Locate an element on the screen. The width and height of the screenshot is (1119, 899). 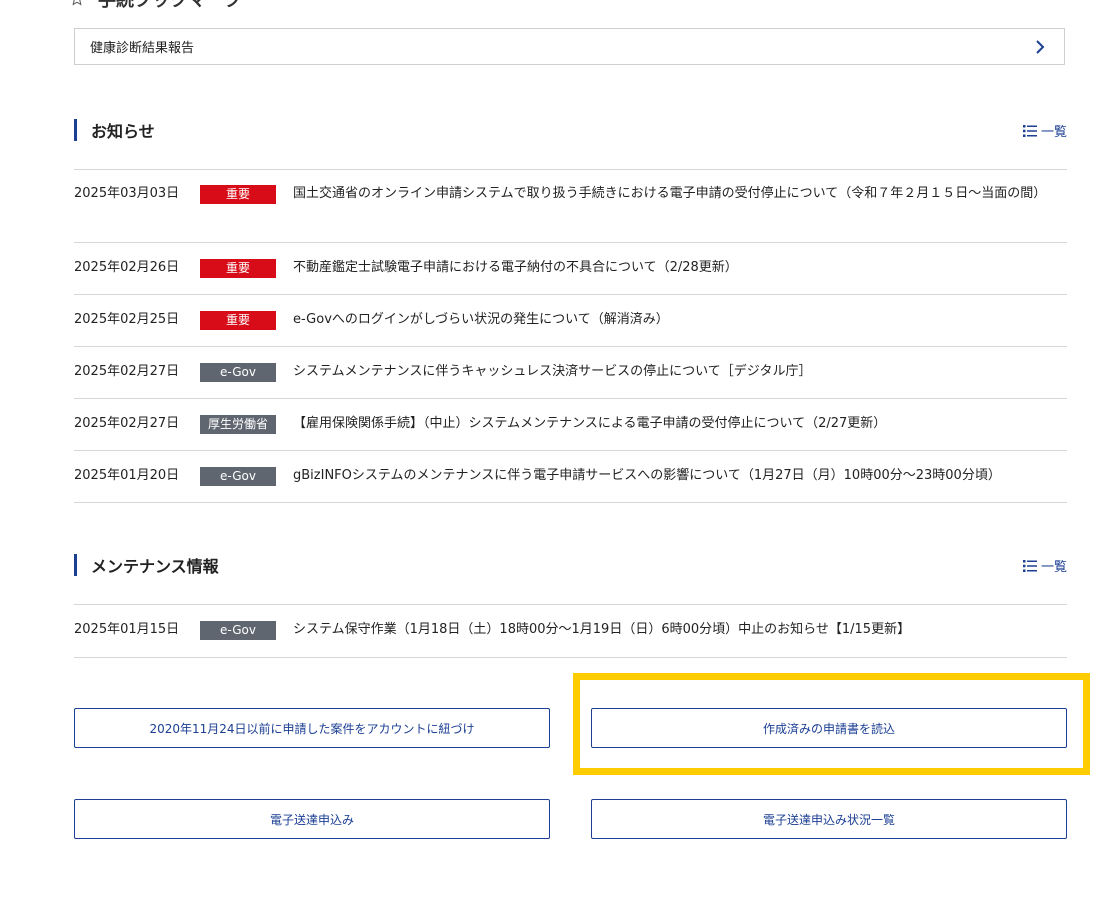
bookmark-heading: 手続ブックマーク is located at coordinates (156, 6).